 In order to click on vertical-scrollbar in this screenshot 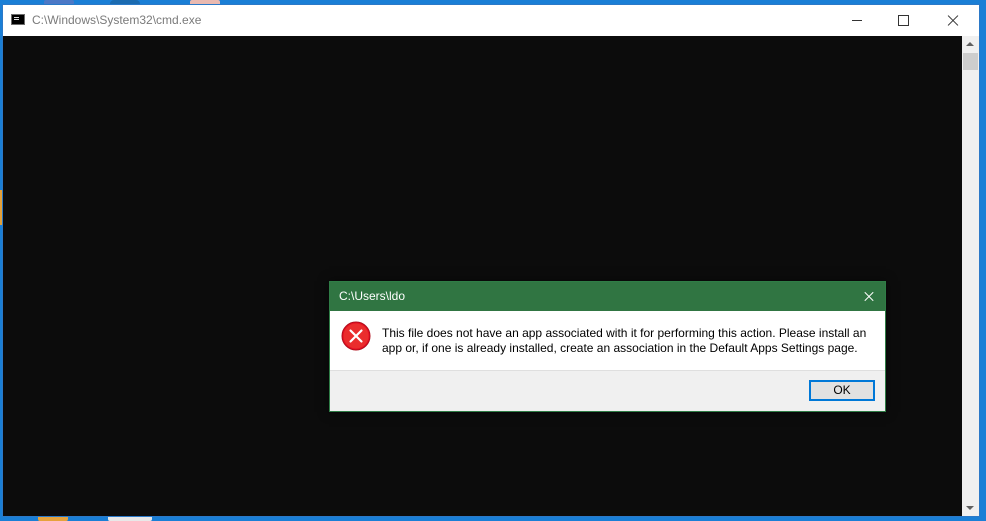, I will do `click(970, 276)`.